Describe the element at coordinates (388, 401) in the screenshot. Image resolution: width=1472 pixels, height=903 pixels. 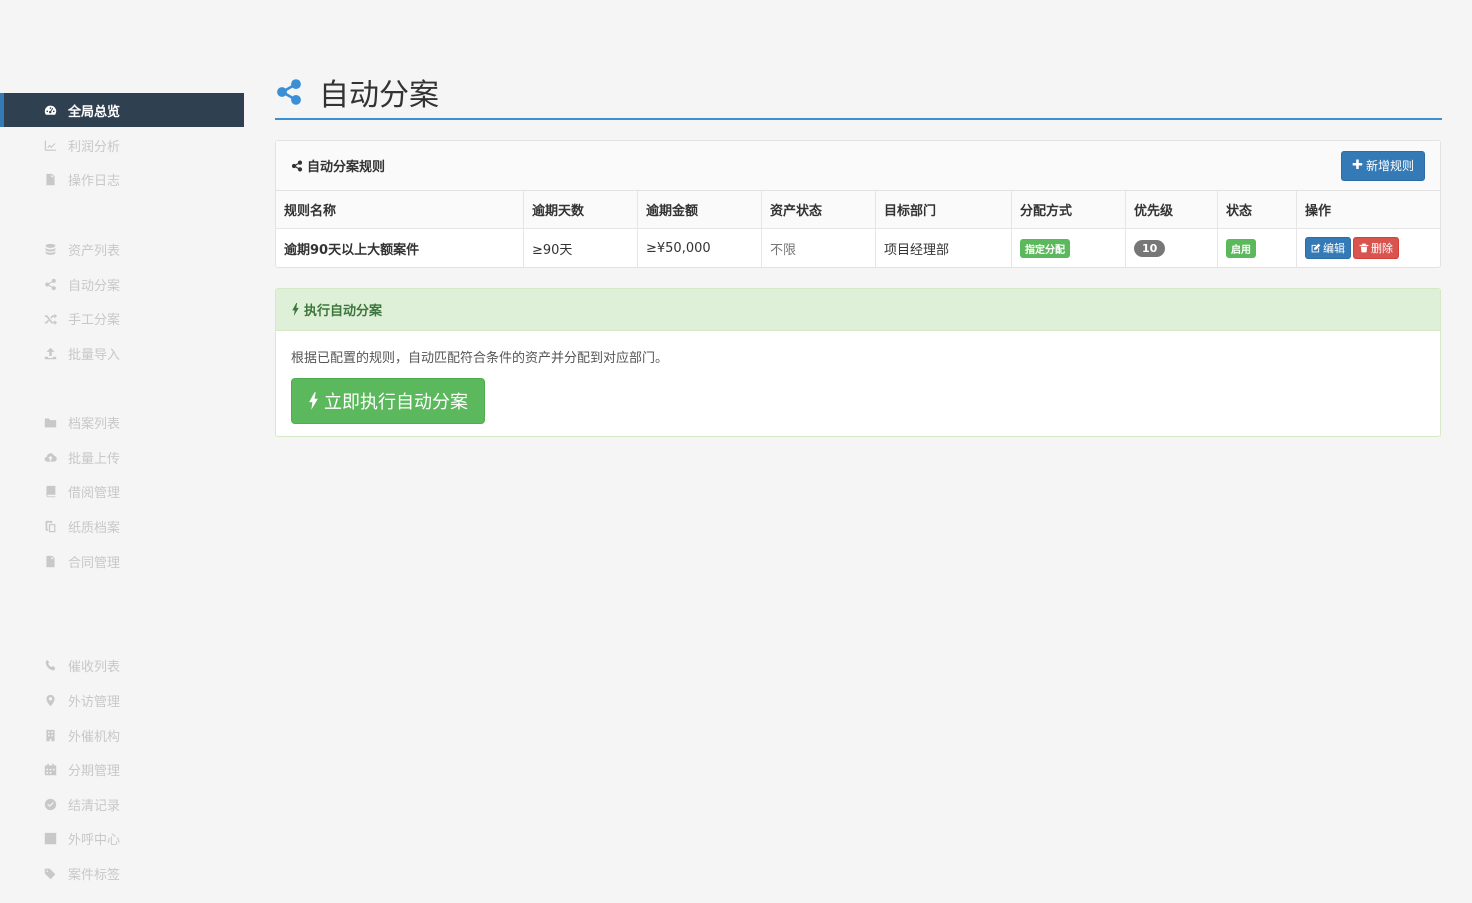
I see `run-auto-assign-button: 立即执行自动分案` at that location.